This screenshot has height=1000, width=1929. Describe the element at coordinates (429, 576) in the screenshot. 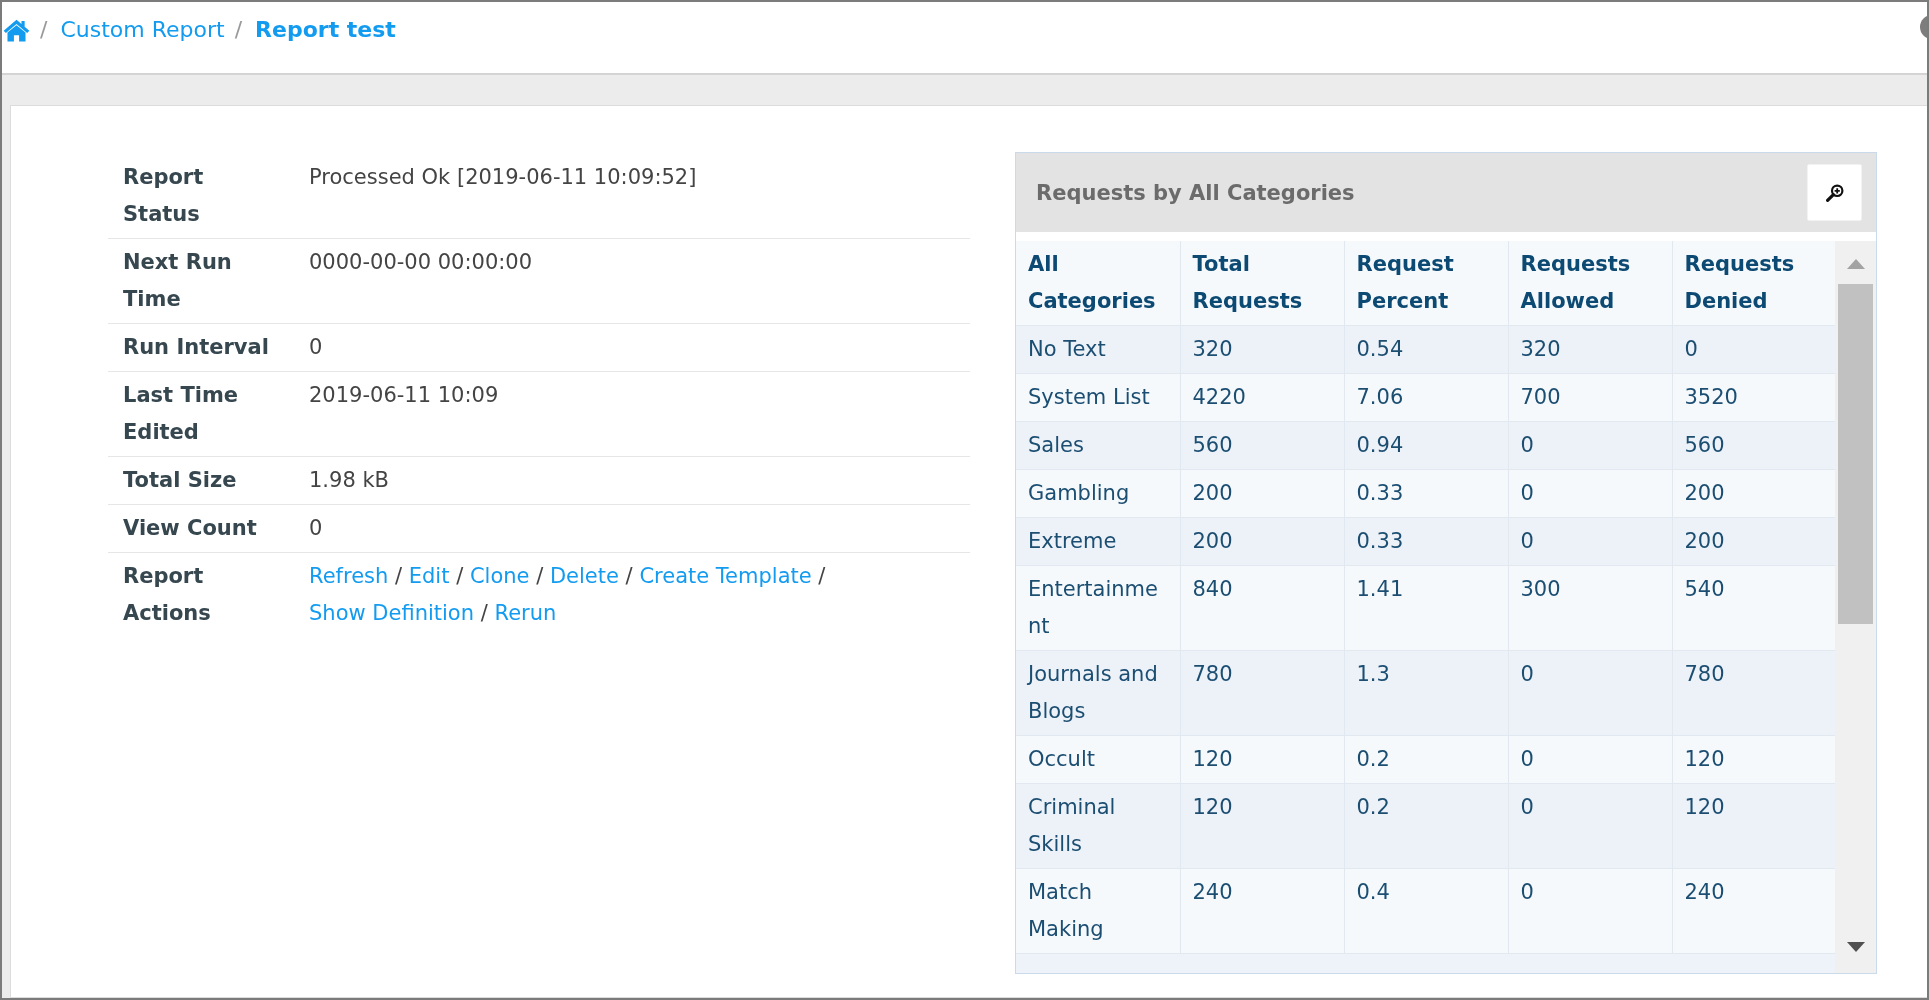

I see `action-link: Edit` at that location.